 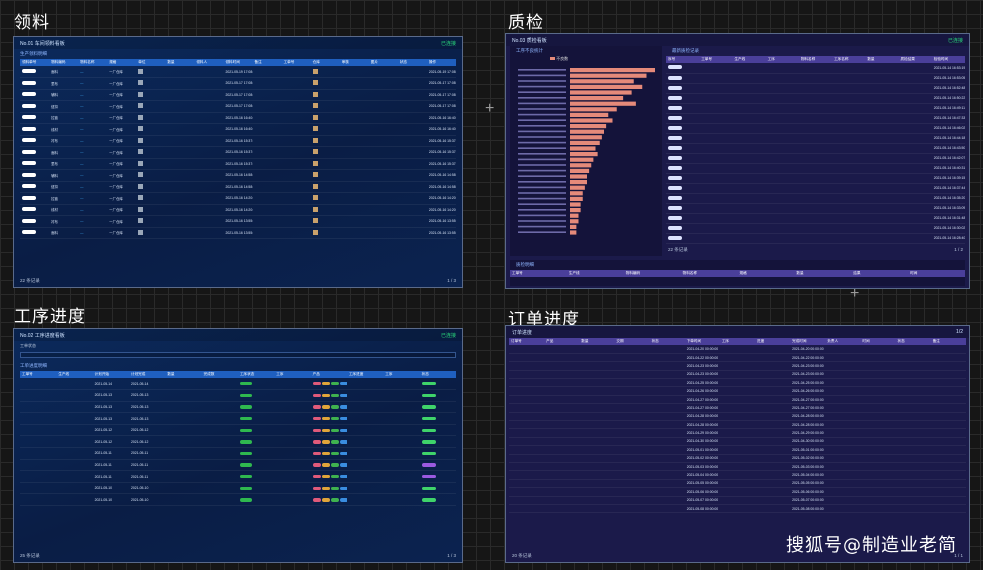 I want to click on column-header: 图片, so click(x=383, y=62).